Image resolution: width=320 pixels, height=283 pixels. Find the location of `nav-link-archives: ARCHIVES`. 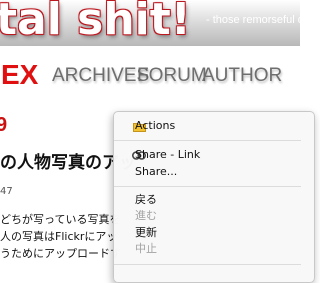

nav-link-archives: ARCHIVES is located at coordinates (100, 76).